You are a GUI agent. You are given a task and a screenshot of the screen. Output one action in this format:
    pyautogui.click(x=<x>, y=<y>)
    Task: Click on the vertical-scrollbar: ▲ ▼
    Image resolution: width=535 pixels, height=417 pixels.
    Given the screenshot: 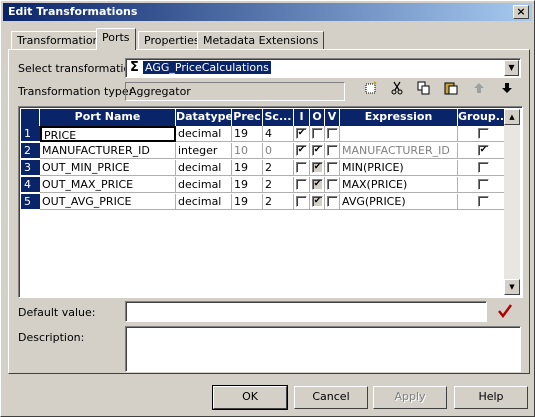 What is the action you would take?
    pyautogui.click(x=512, y=202)
    